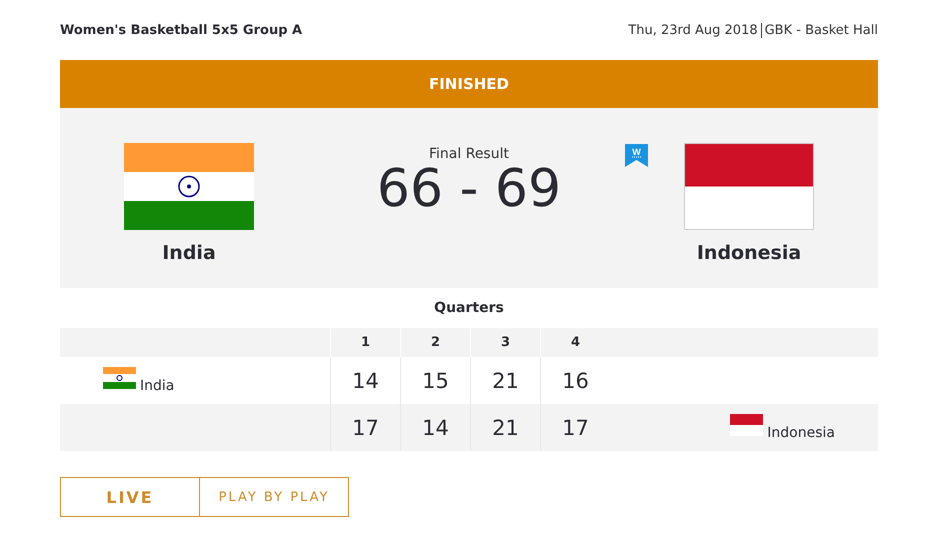  Describe the element at coordinates (469, 189) in the screenshot. I see `final-score: 66 - 69` at that location.